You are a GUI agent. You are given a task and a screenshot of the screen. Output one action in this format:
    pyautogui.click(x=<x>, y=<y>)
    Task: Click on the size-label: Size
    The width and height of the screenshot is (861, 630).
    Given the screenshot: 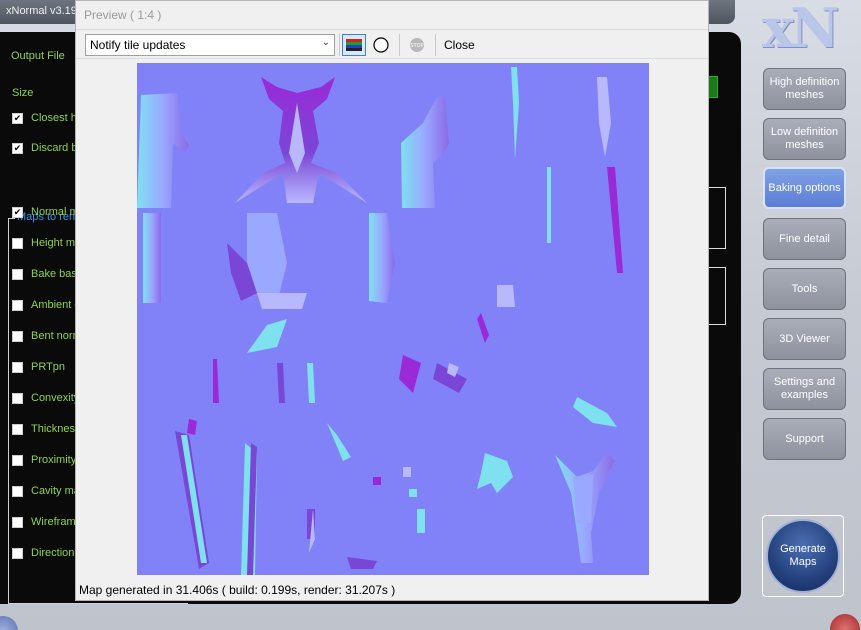 What is the action you would take?
    pyautogui.click(x=23, y=93)
    